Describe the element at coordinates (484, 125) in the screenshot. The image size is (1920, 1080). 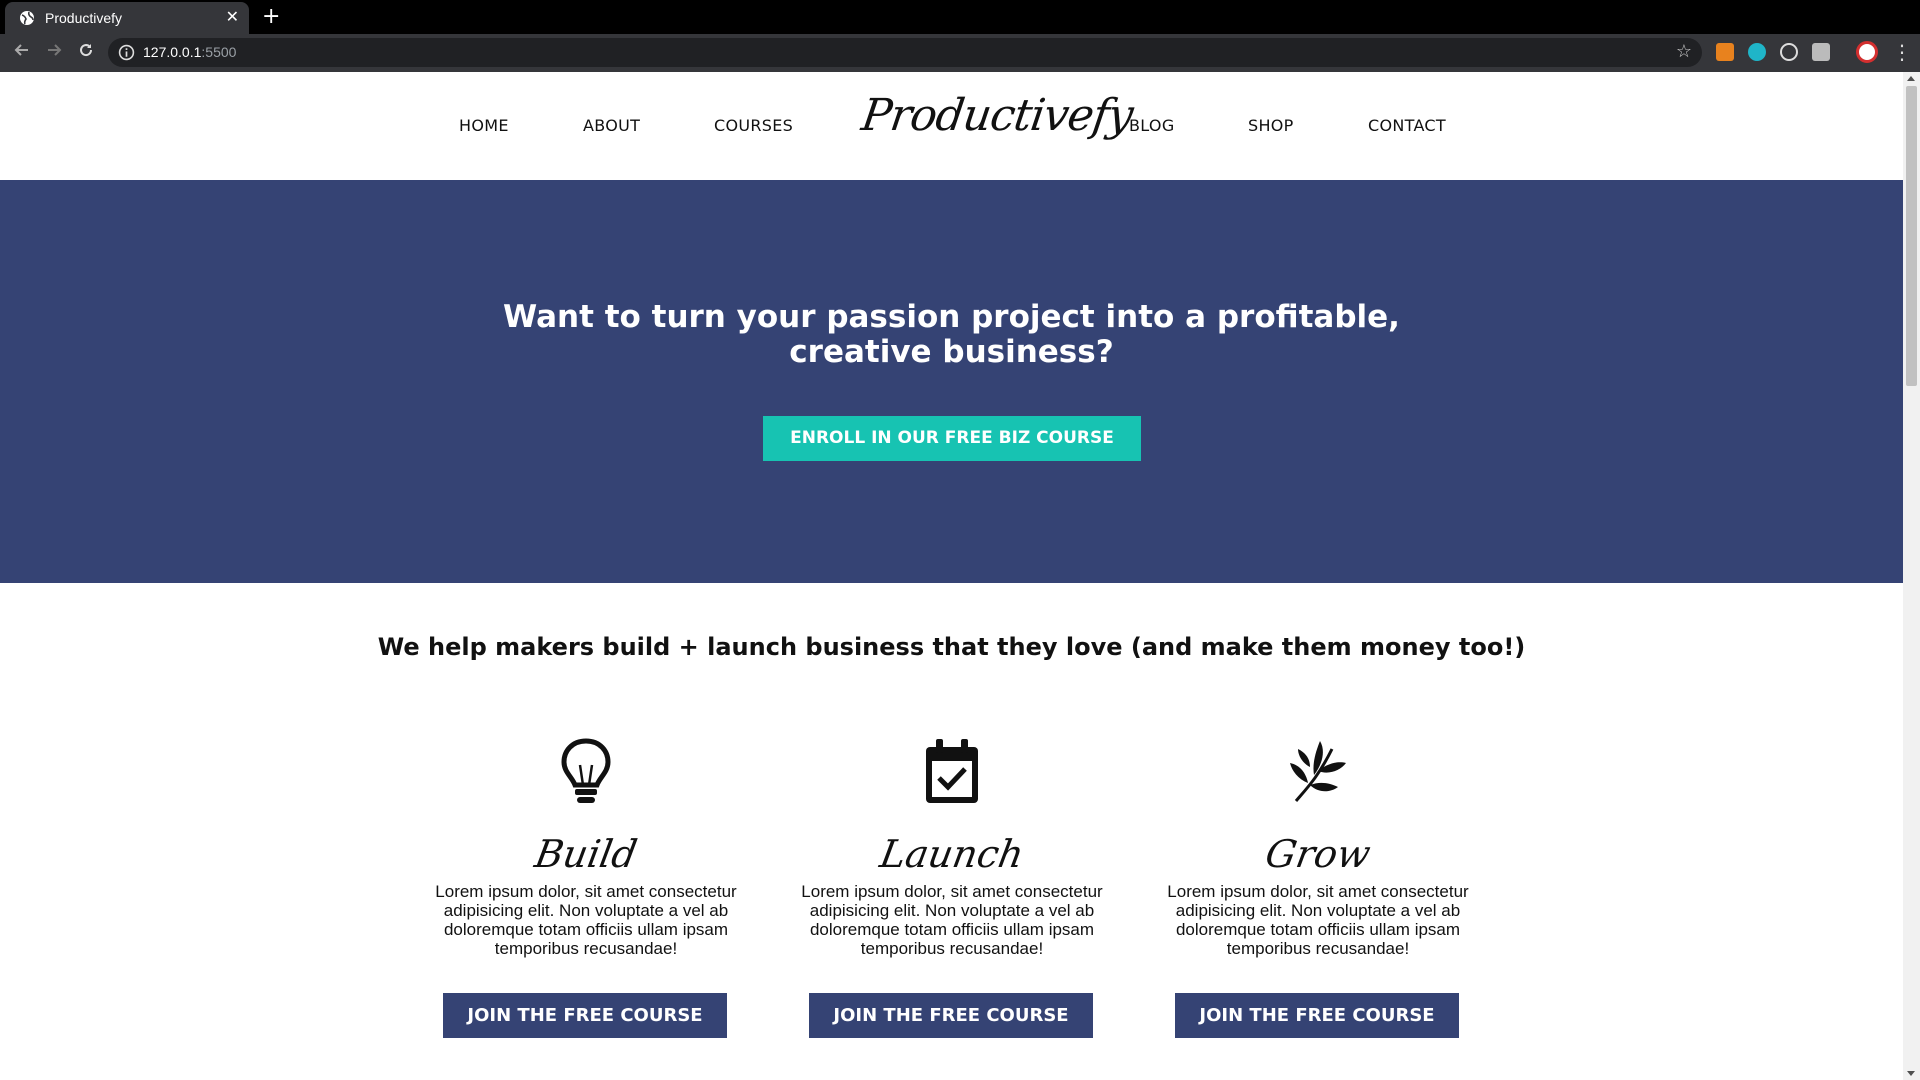
I see `nav-home: HOME` at that location.